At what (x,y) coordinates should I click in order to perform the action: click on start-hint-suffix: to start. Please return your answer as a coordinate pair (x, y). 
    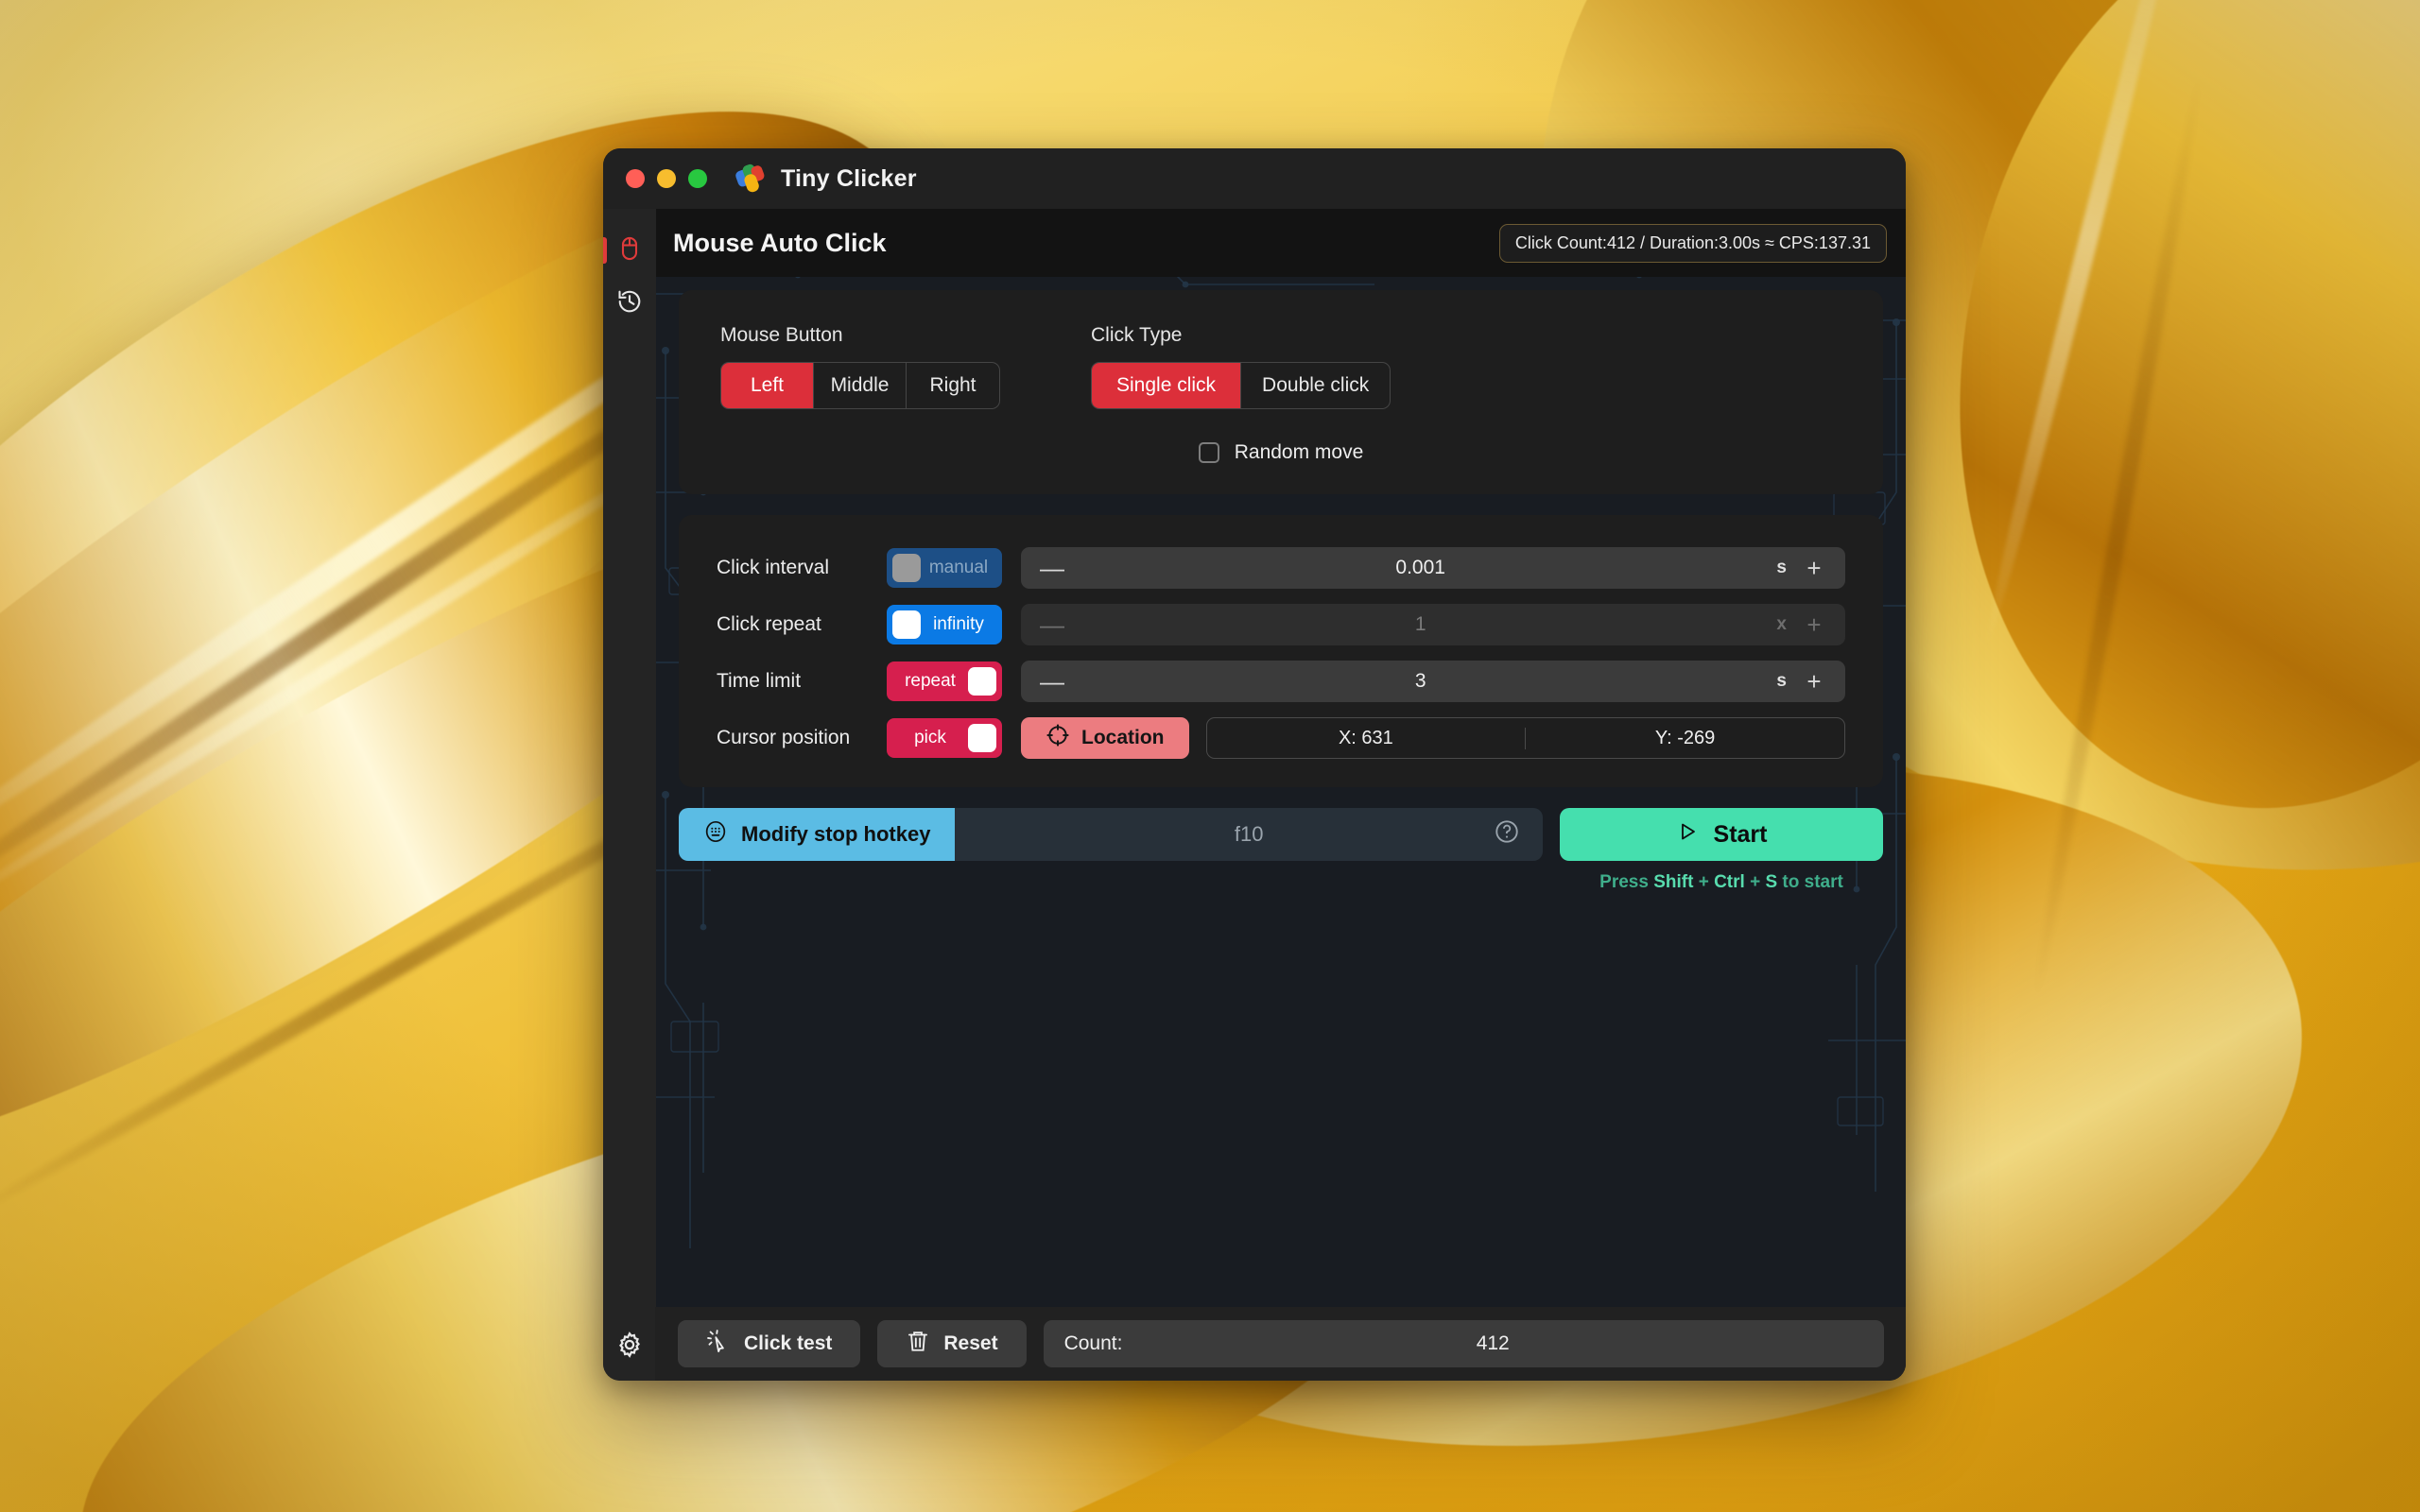
    Looking at the image, I should click on (1810, 882).